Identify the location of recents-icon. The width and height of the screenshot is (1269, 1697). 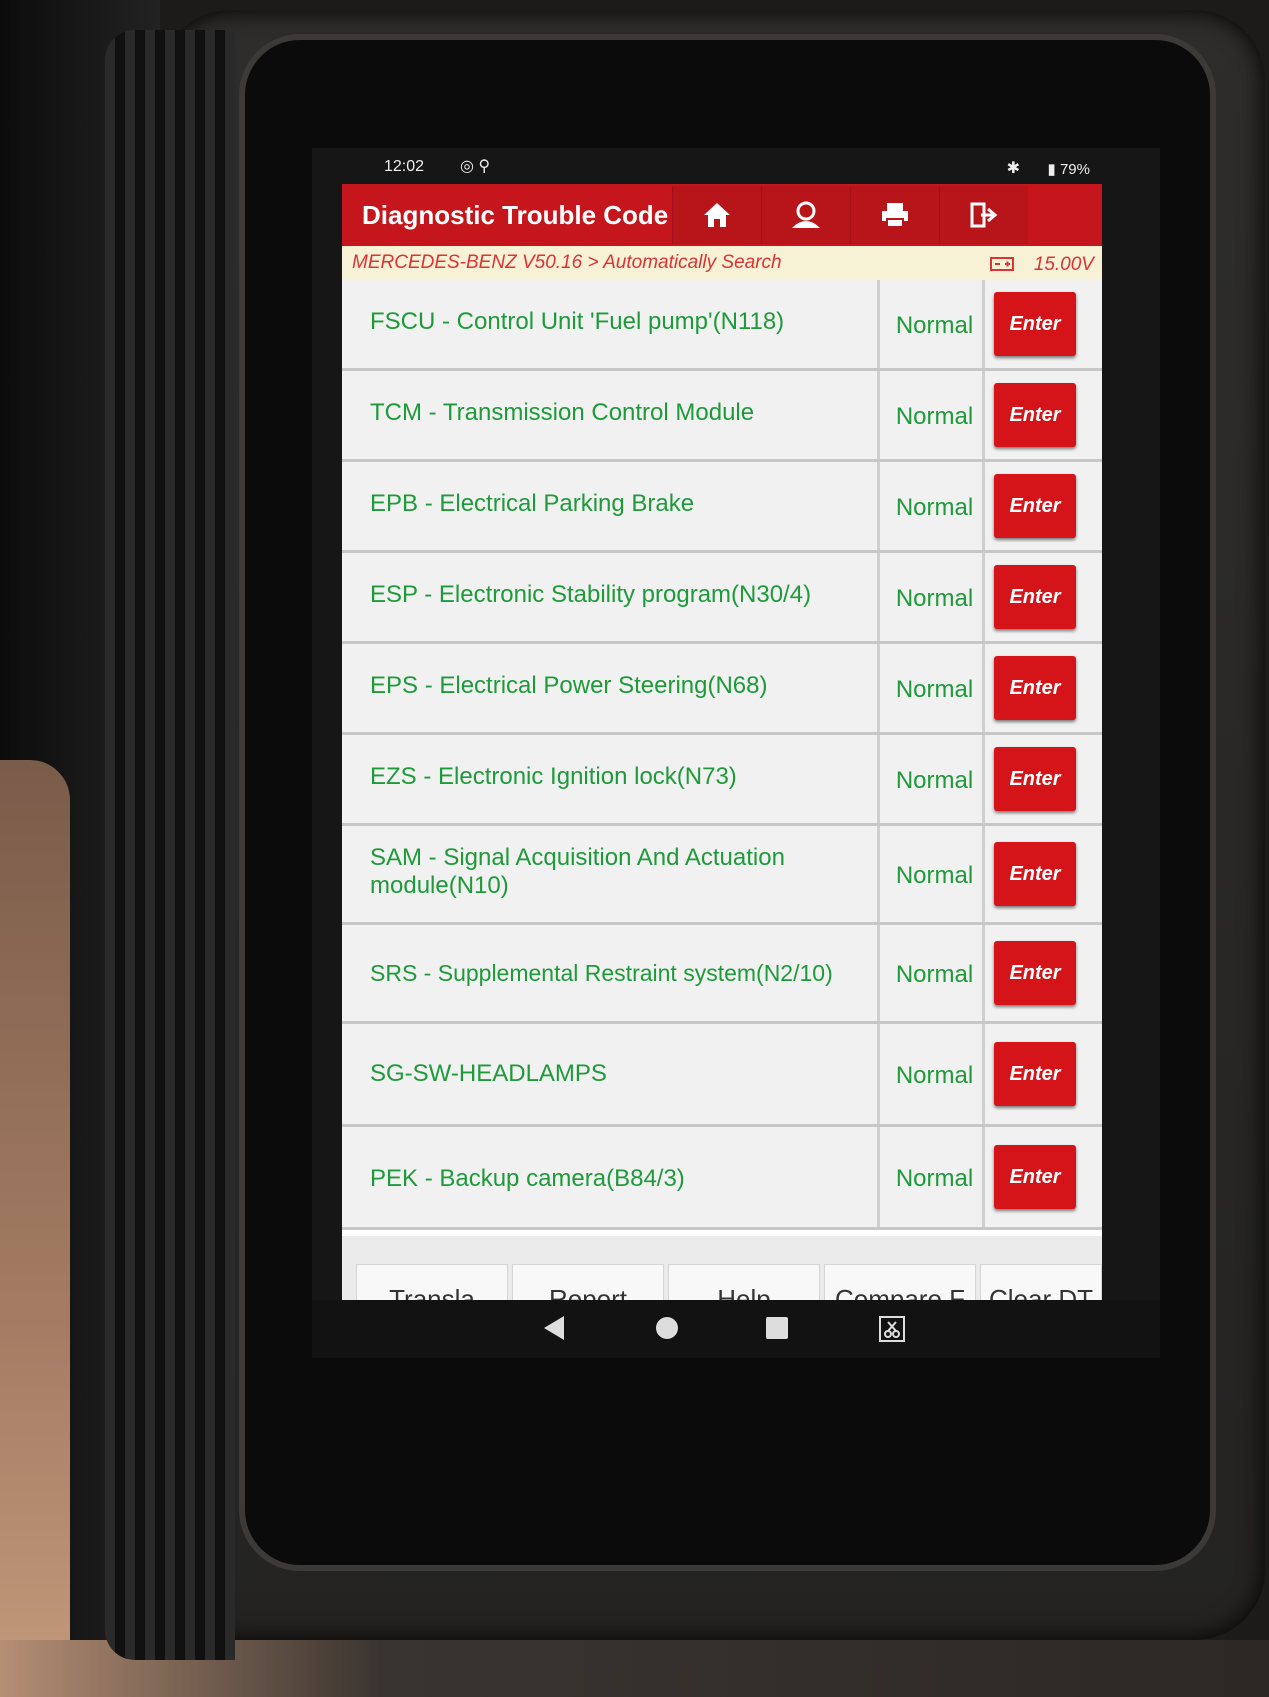
(777, 1328).